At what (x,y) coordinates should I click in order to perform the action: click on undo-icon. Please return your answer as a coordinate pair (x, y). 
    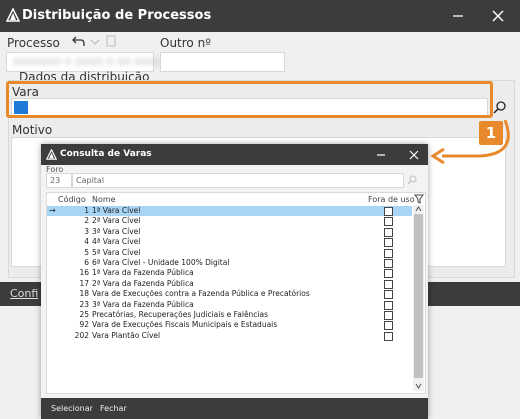
    Looking at the image, I should click on (79, 41).